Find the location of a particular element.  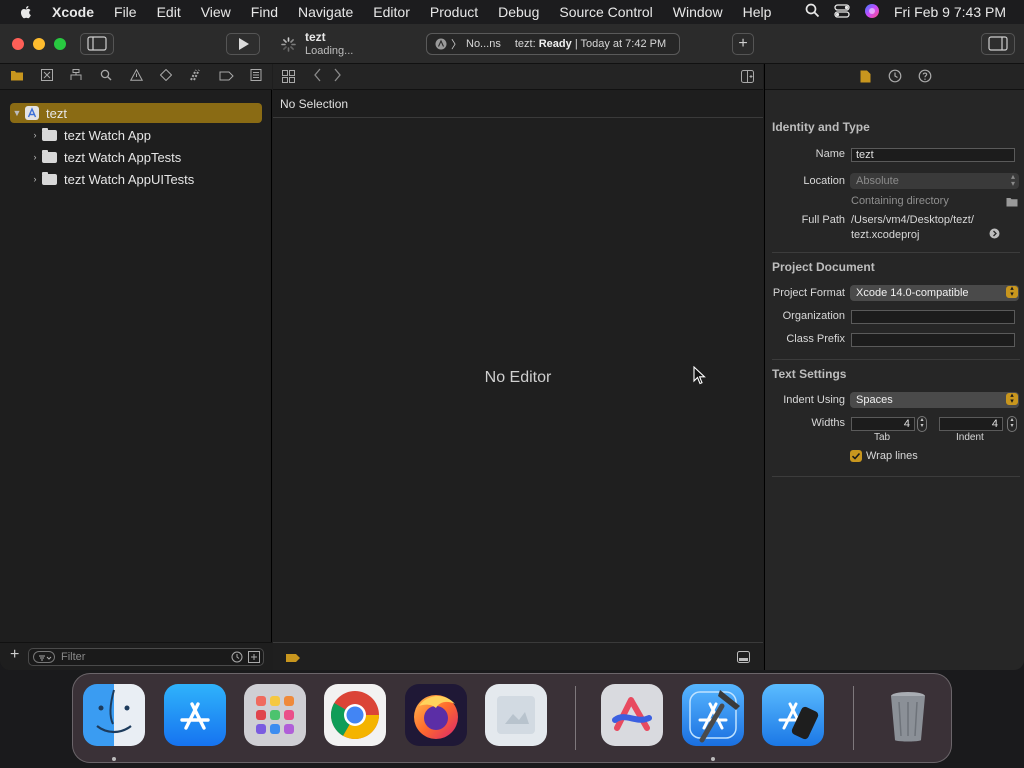

indent-width-field: 4 is located at coordinates (971, 424).